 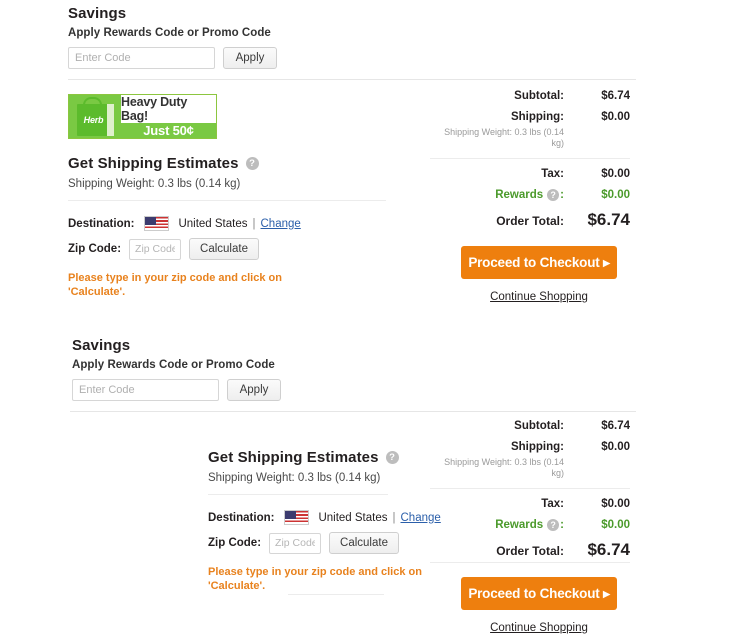 I want to click on promo-headline: Heavy Duty Bag!, so click(x=168, y=109).